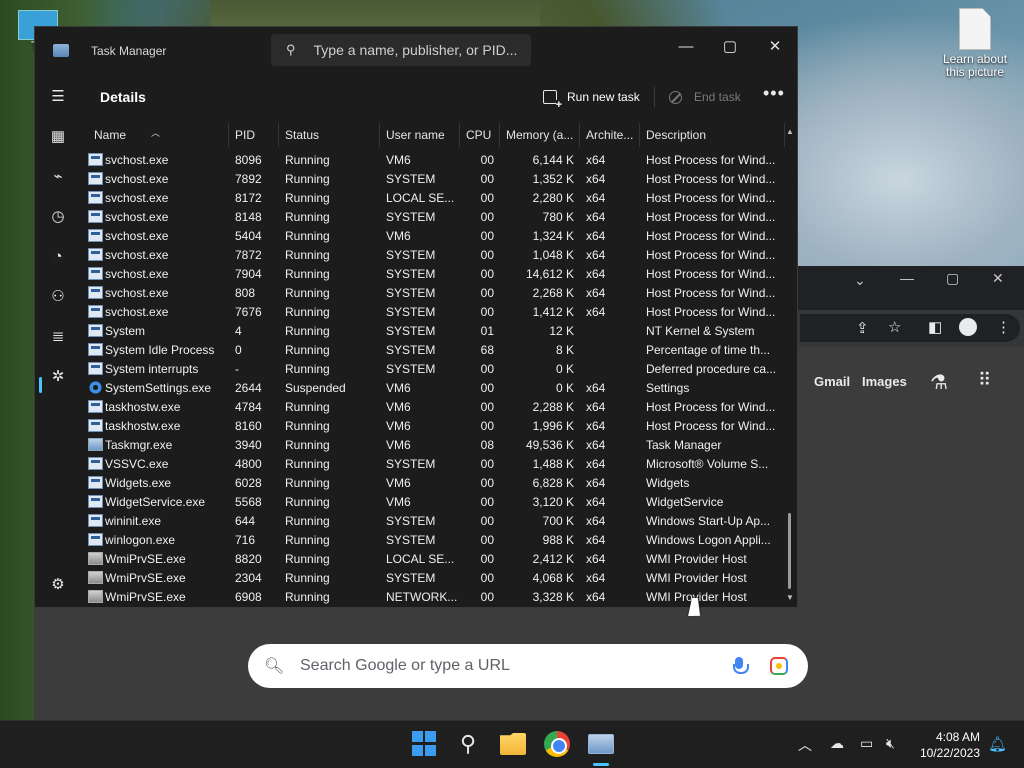  What do you see at coordinates (157, 135) in the screenshot?
I see `column-header-name: Name ︿` at bounding box center [157, 135].